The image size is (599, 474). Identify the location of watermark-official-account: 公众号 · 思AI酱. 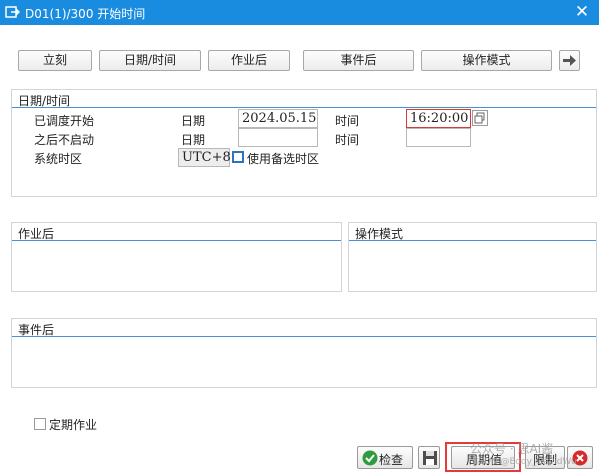
(512, 449).